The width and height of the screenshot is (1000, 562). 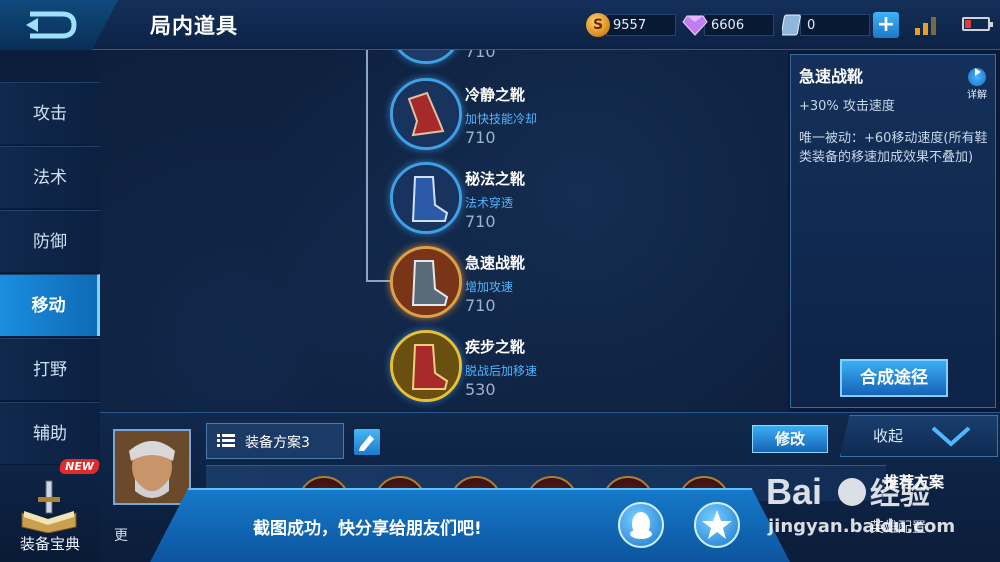 What do you see at coordinates (501, 371) in the screenshot?
I see `item-desc: 脱战后加移速` at bounding box center [501, 371].